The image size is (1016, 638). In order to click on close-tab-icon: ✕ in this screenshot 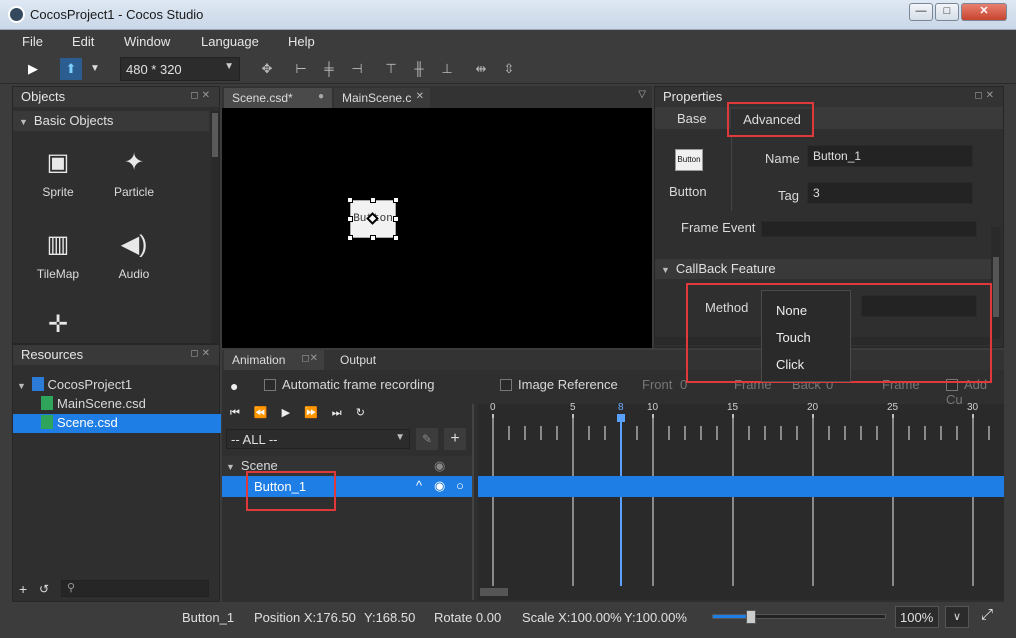, I will do `click(420, 96)`.